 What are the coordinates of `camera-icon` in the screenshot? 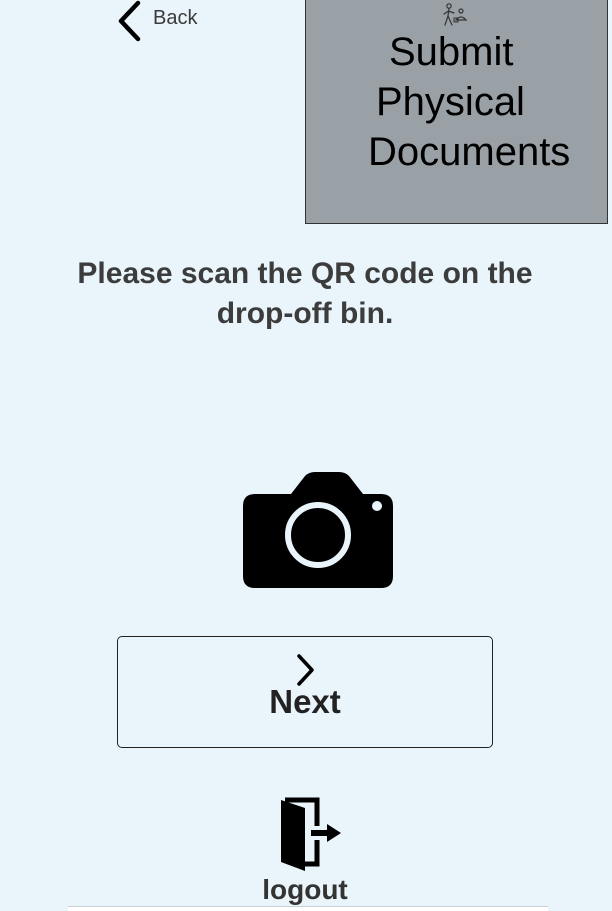 It's located at (318, 530).